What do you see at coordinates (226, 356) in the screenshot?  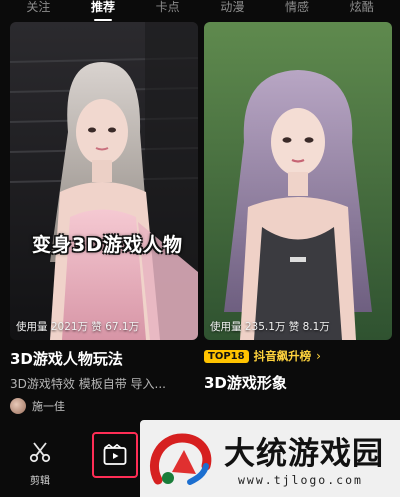 I see `rank-badge: TOP18` at bounding box center [226, 356].